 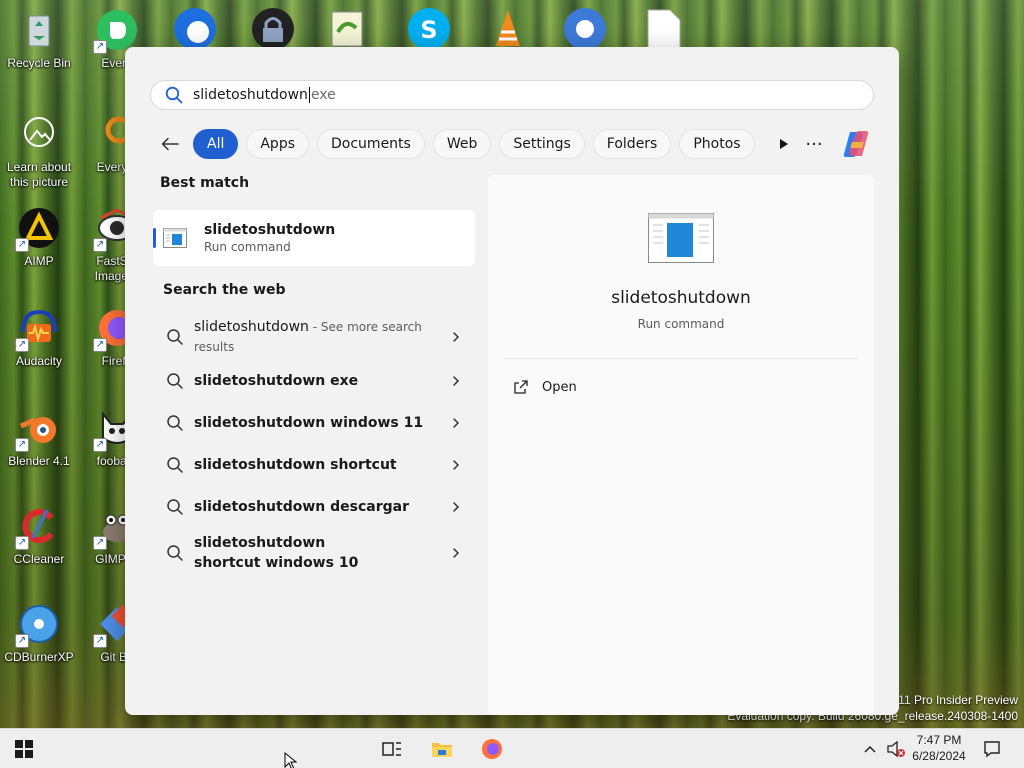 I want to click on taskbar: 7:47 PM 6/28/2024, so click(x=512, y=748).